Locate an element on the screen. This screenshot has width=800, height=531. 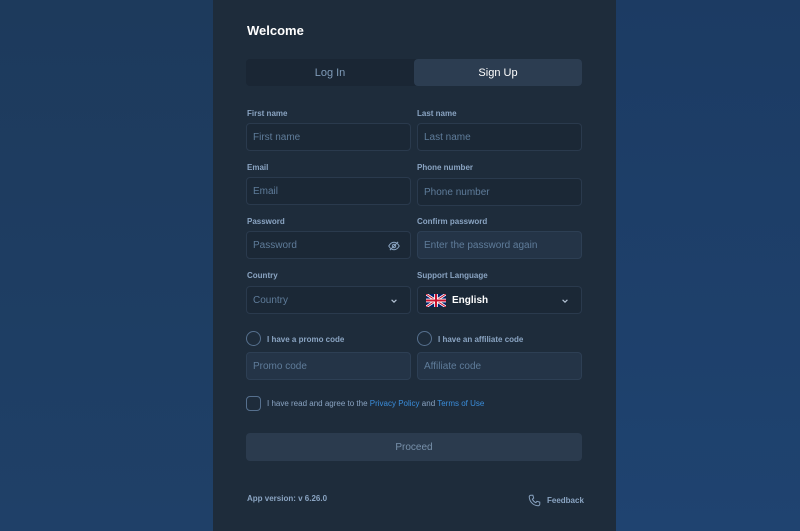
affiliate-code-checkbox is located at coordinates (424, 338).